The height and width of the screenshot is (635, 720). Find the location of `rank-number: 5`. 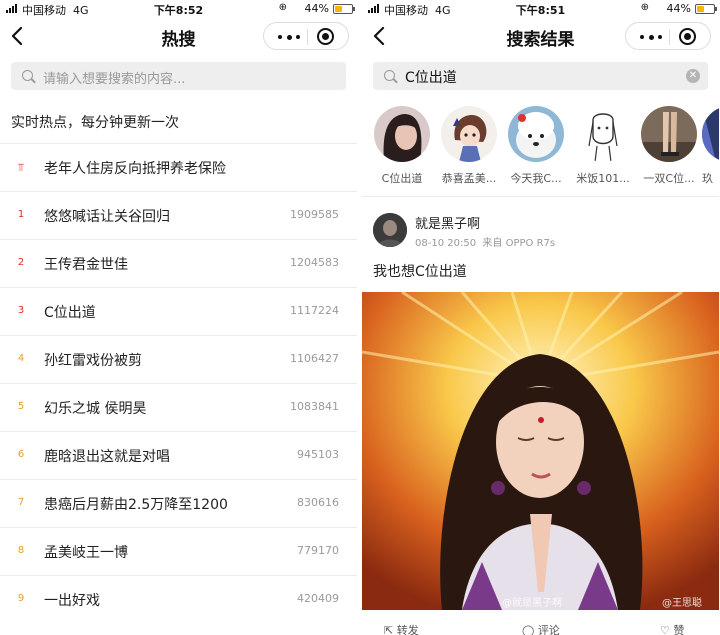

rank-number: 5 is located at coordinates (21, 406).